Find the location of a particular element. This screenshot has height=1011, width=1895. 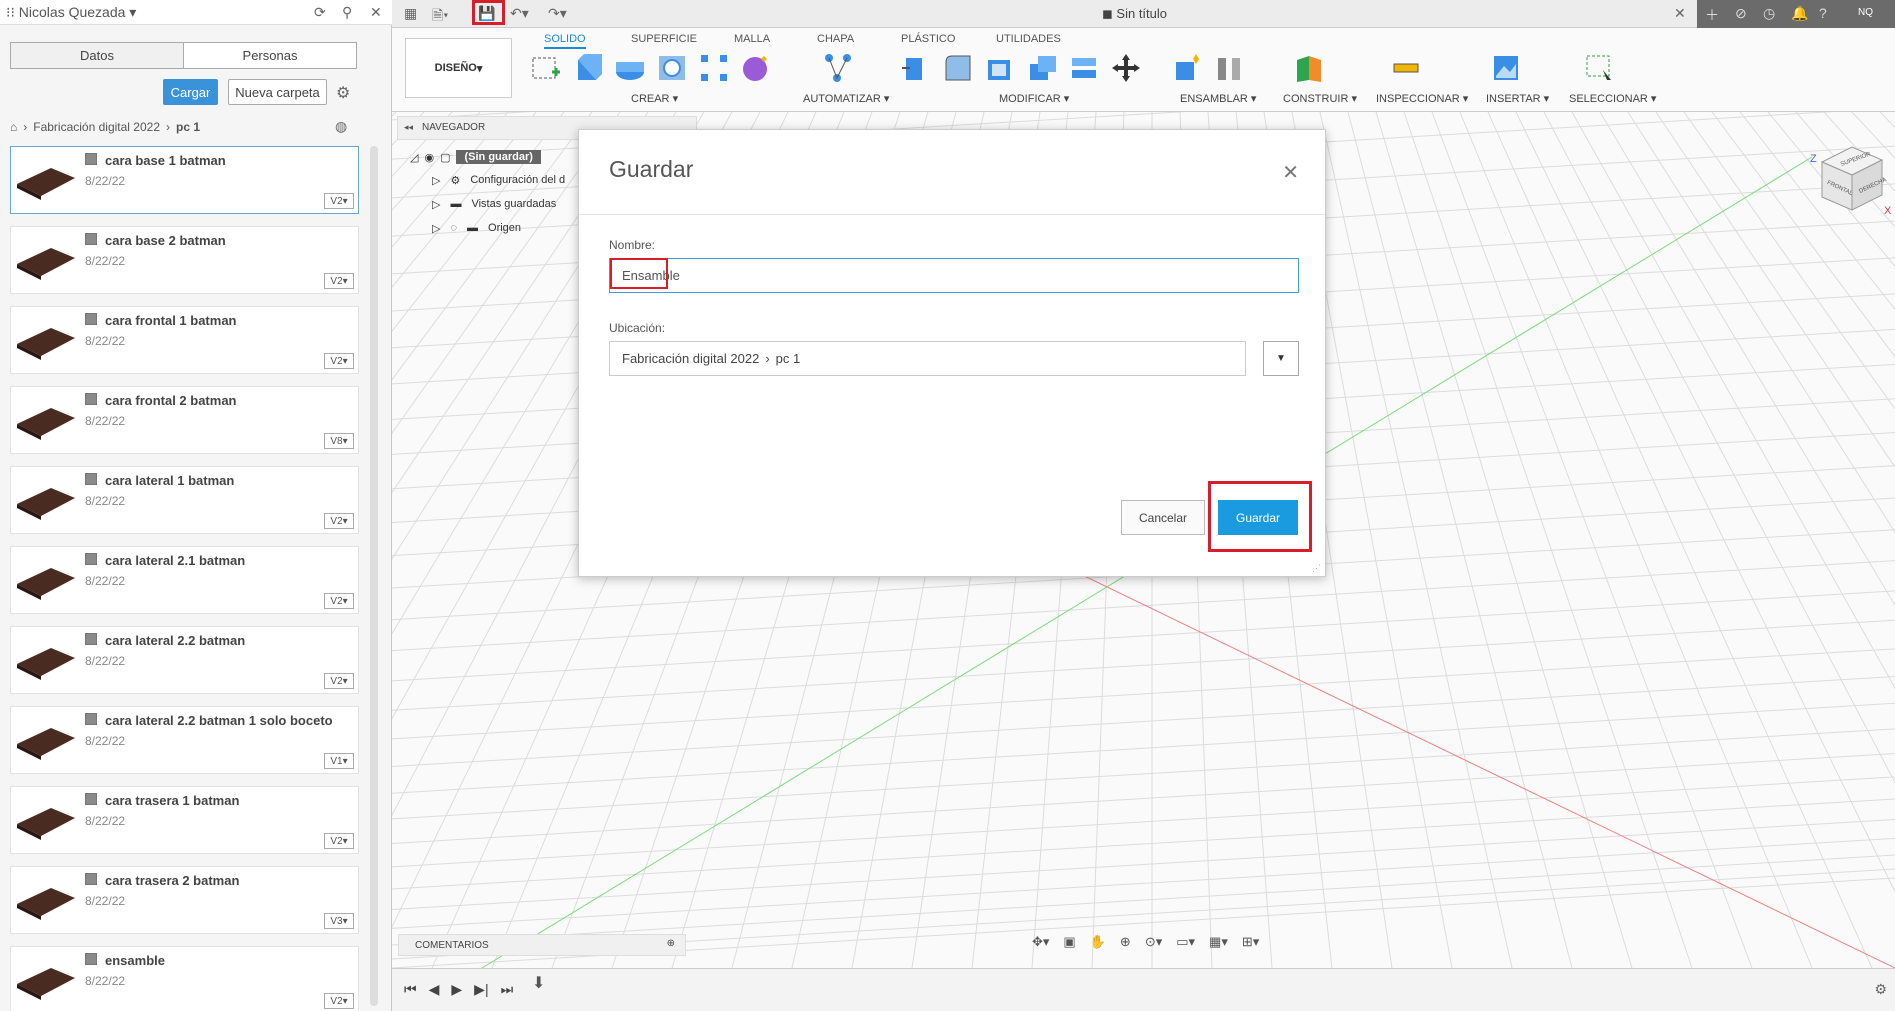

measure-icon is located at coordinates (1406, 68).